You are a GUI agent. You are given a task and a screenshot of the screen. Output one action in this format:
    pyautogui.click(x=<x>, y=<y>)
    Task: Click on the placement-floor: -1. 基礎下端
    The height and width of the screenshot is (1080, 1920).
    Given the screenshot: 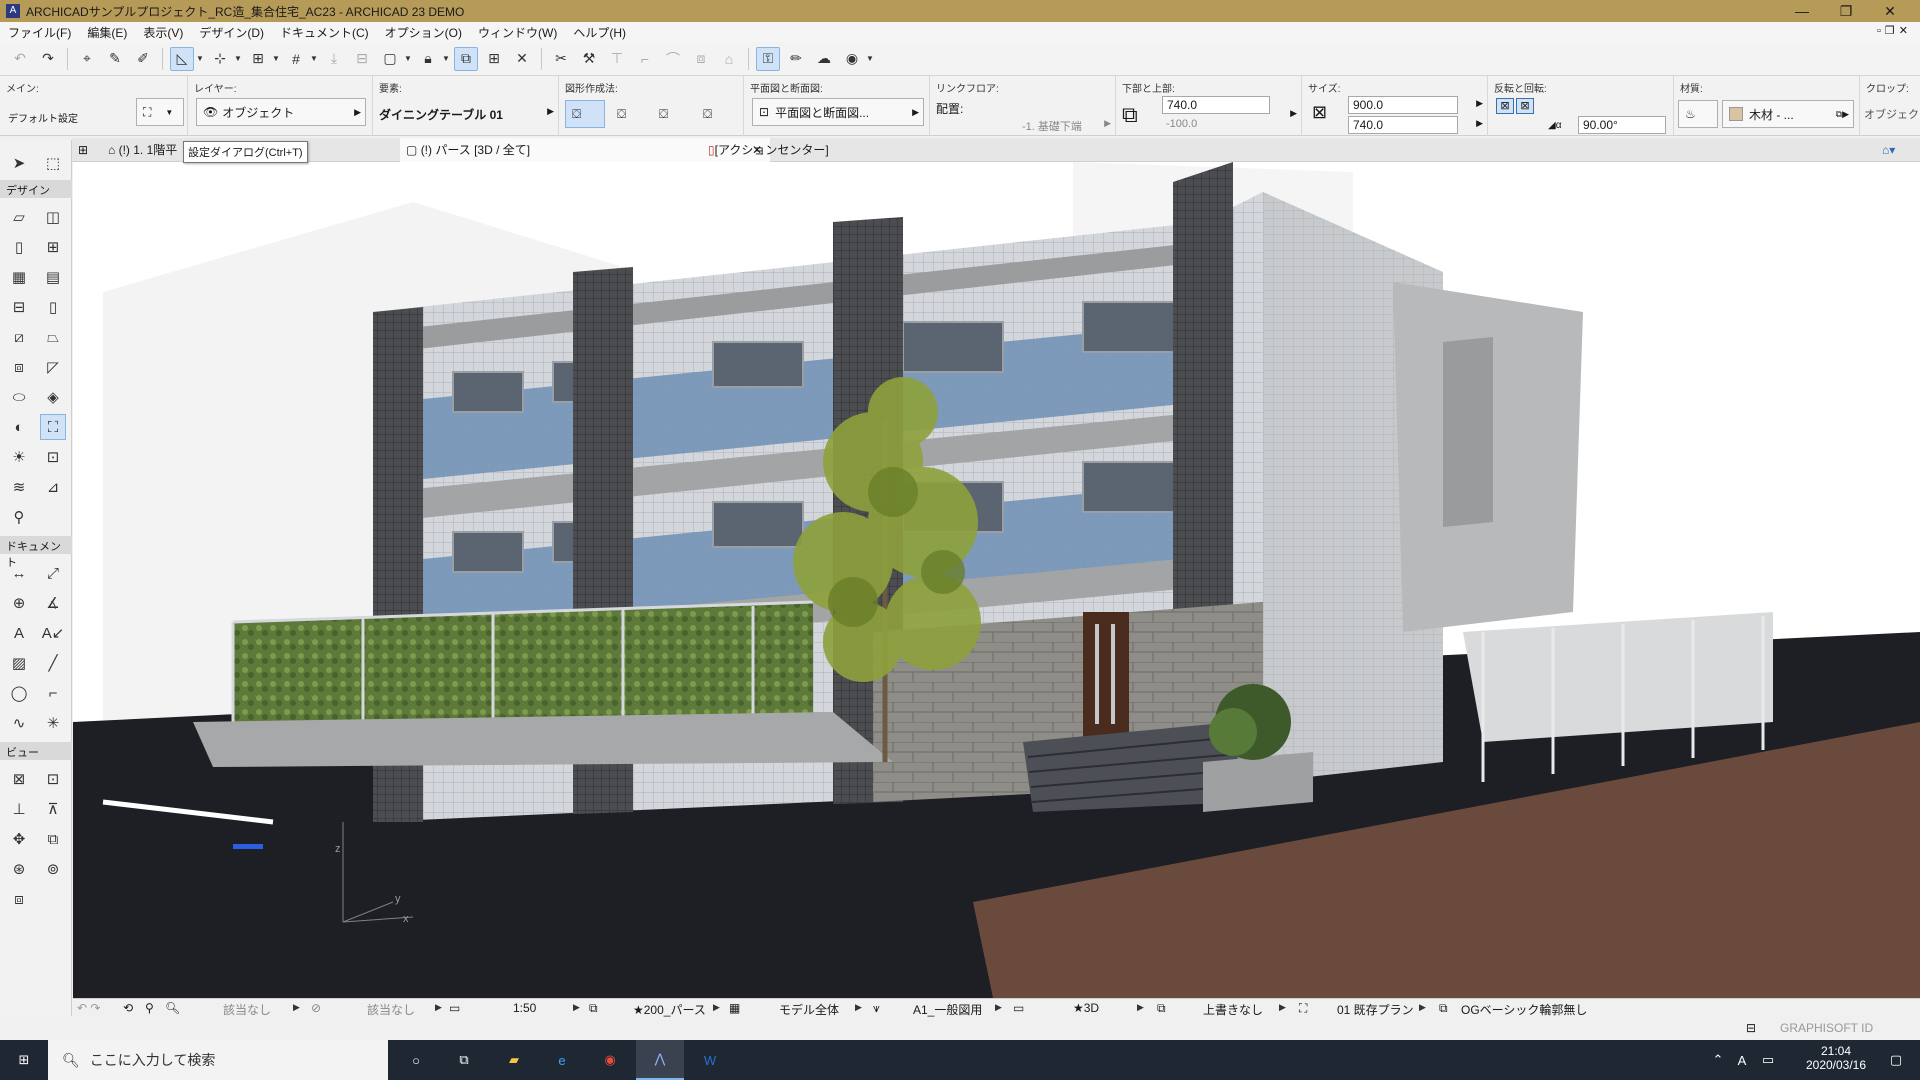 What is the action you would take?
    pyautogui.click(x=1052, y=126)
    